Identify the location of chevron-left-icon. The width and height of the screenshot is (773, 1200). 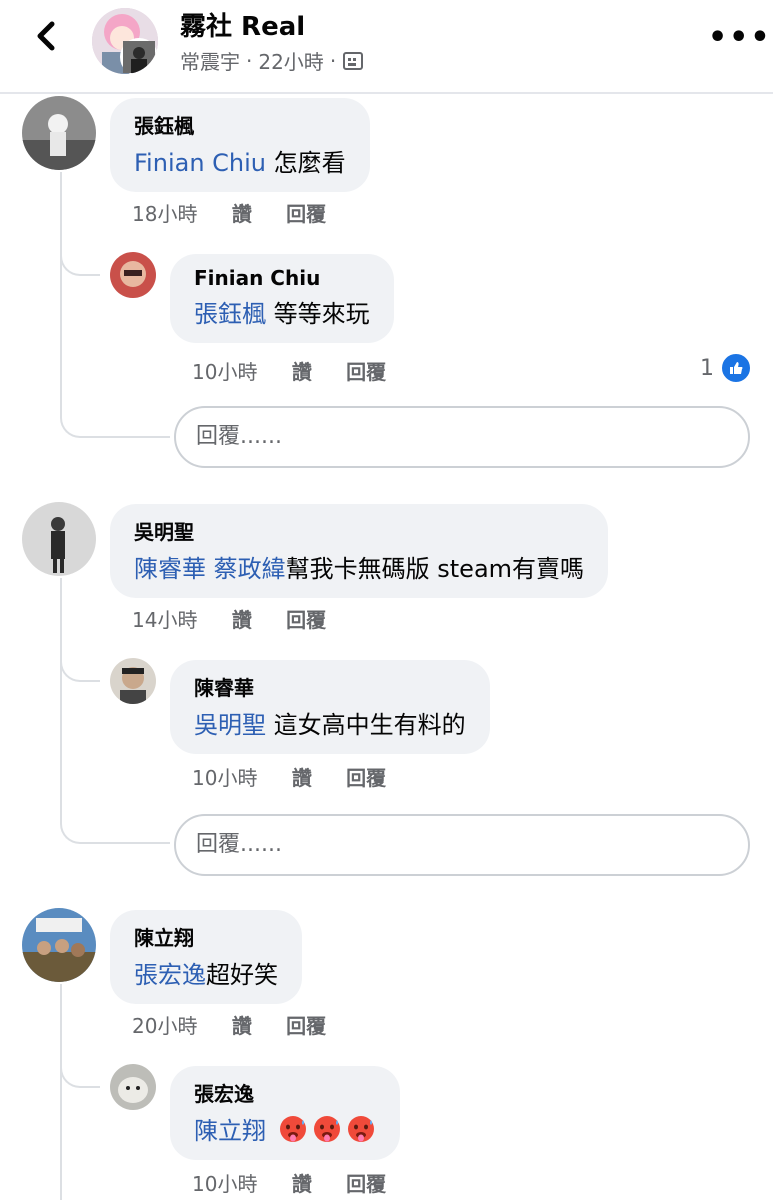
(46, 36).